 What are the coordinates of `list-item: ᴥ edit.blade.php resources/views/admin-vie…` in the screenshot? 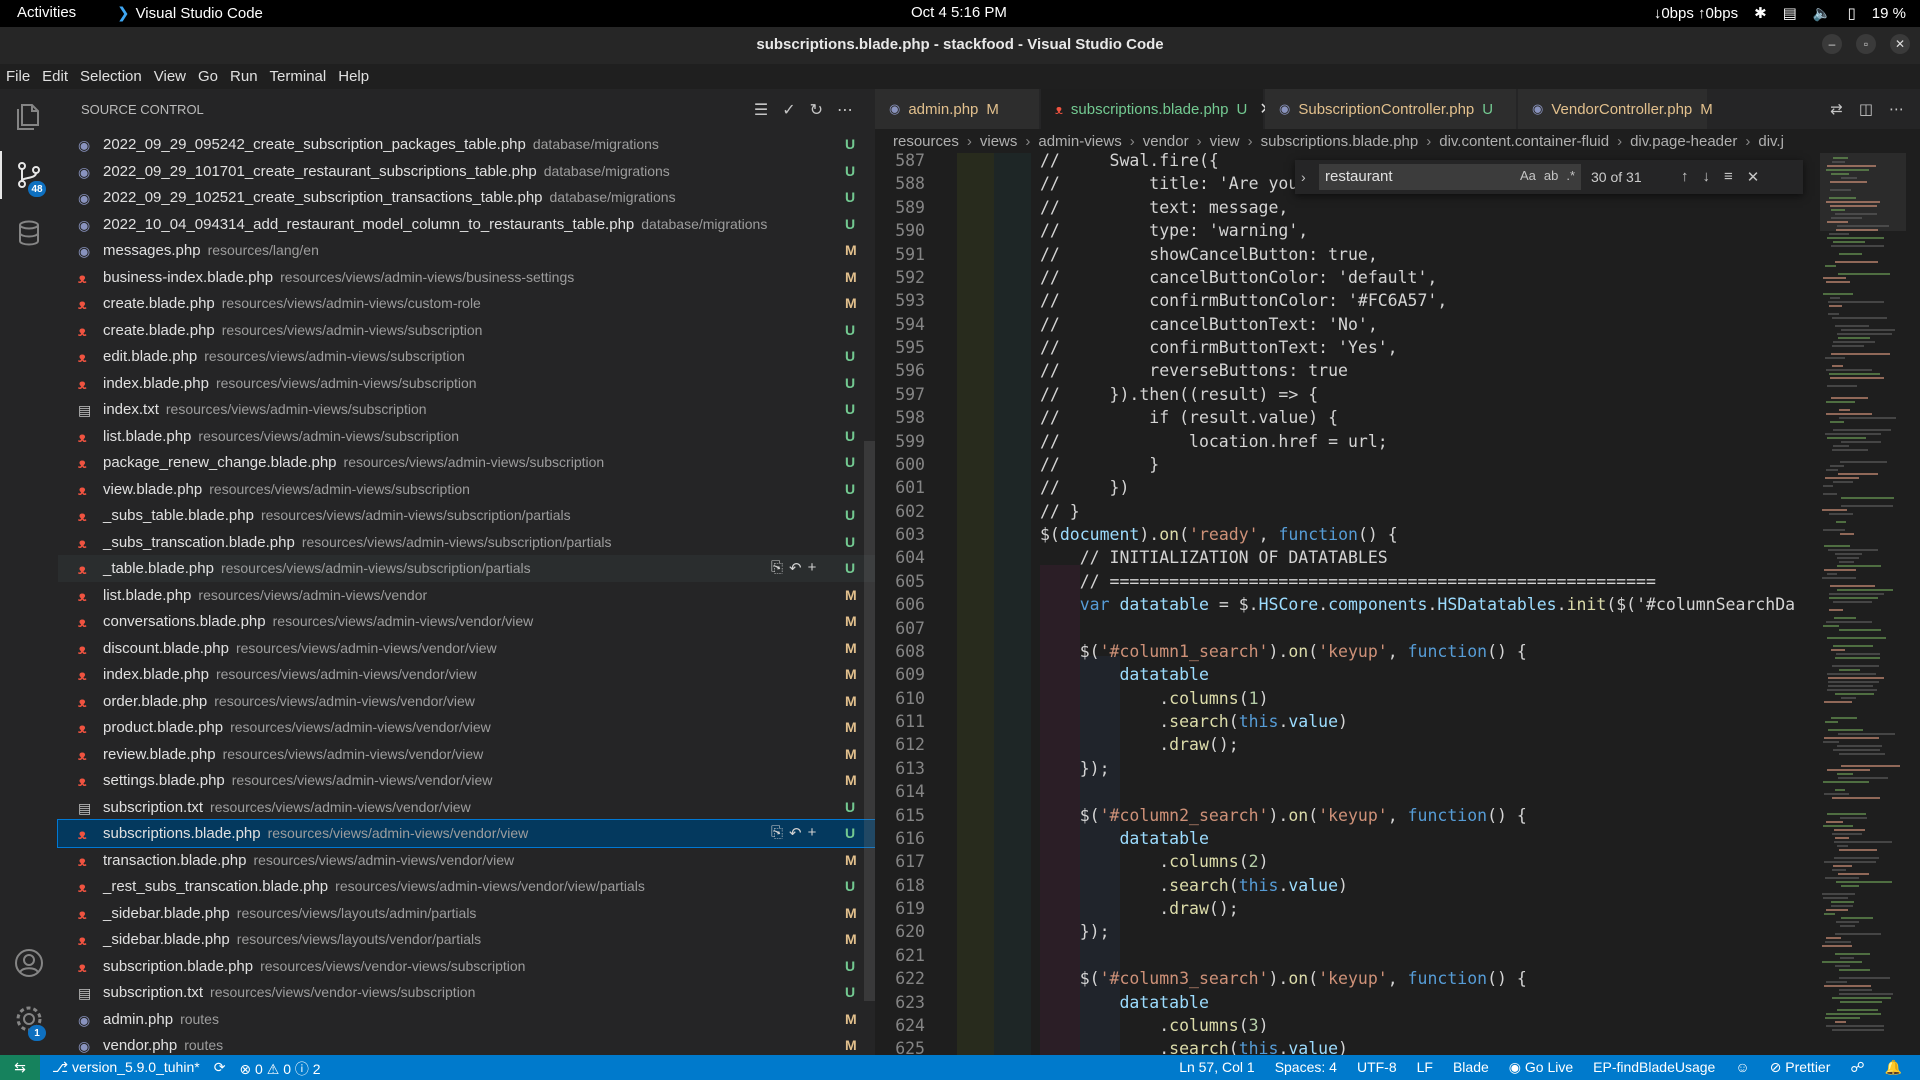 It's located at (466, 356).